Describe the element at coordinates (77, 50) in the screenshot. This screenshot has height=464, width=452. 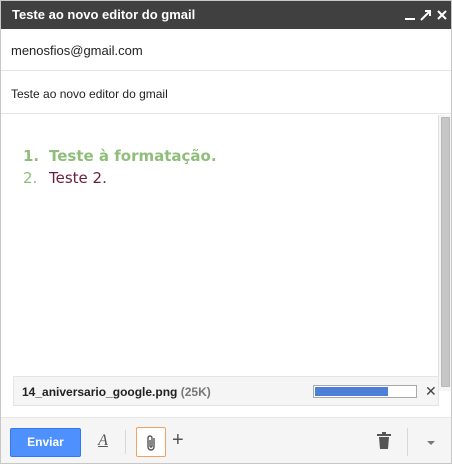
I see `recipient-email: menosfios@gmail.com` at that location.